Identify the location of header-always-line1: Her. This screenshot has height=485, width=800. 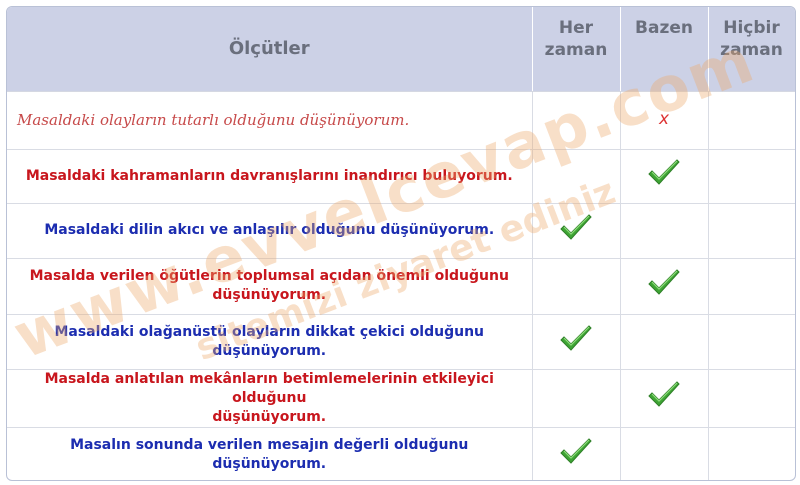
(576, 28).